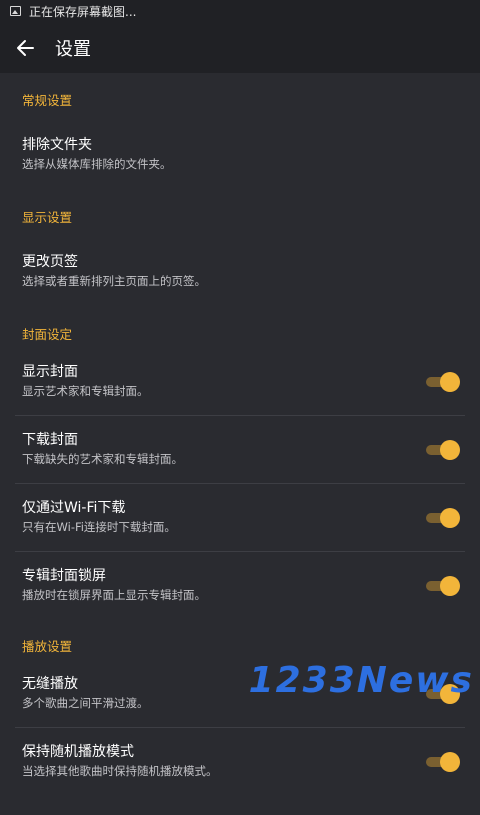  I want to click on app-bar: 设置, so click(240, 47).